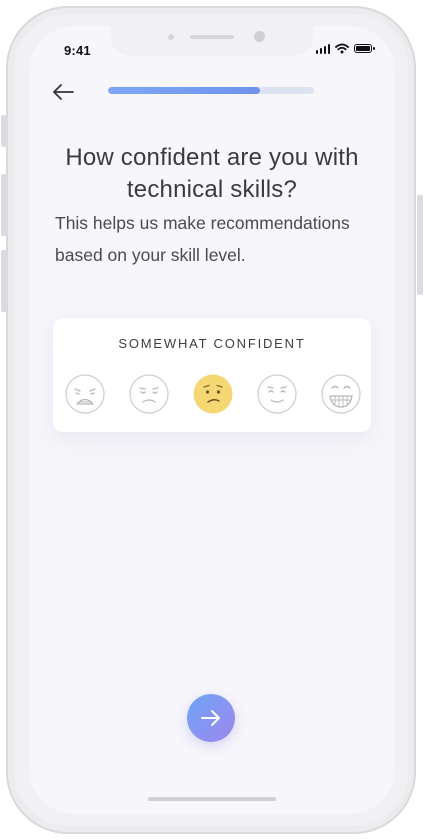 This screenshot has width=424, height=840. What do you see at coordinates (212, 343) in the screenshot?
I see `selected-rating-label: SOMEWHAT CONFIDENT` at bounding box center [212, 343].